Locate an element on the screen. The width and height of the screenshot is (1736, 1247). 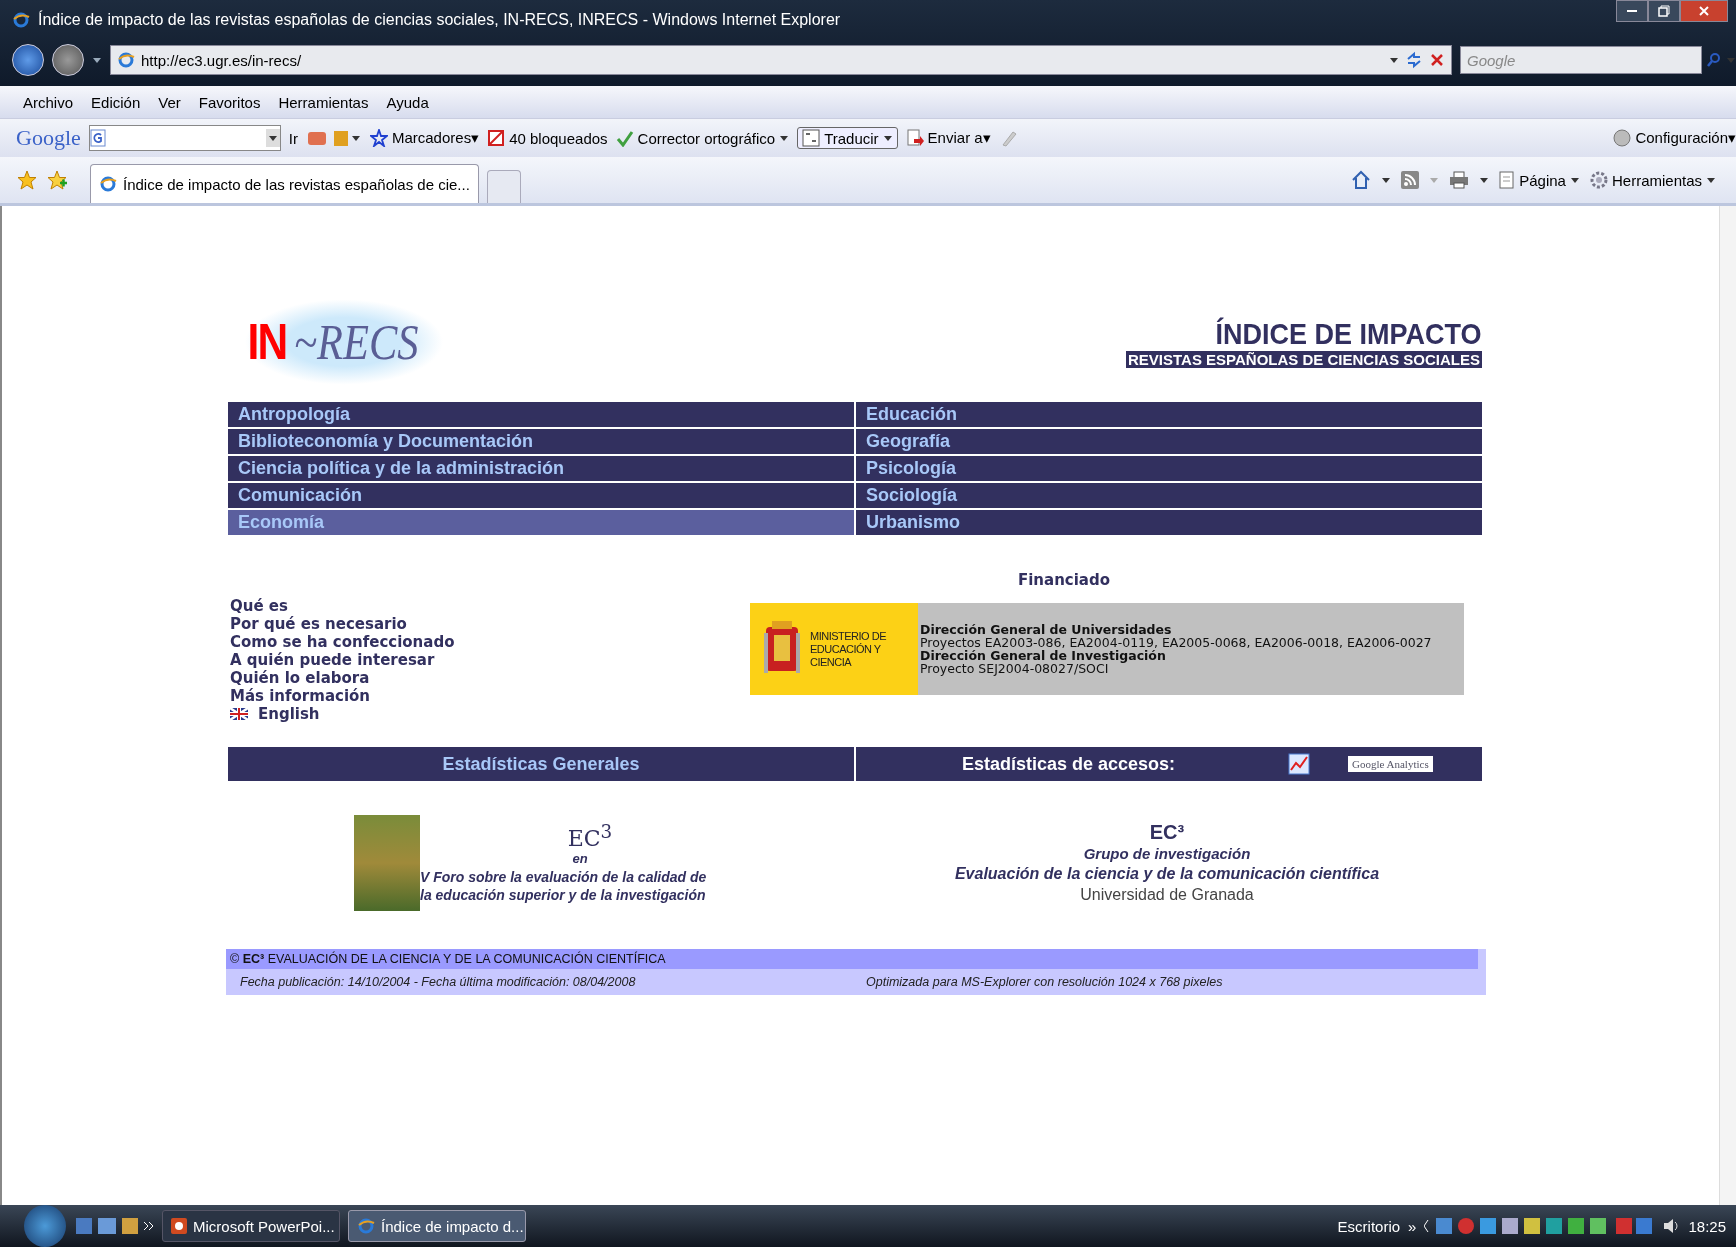
home-icon is located at coordinates (1361, 180).